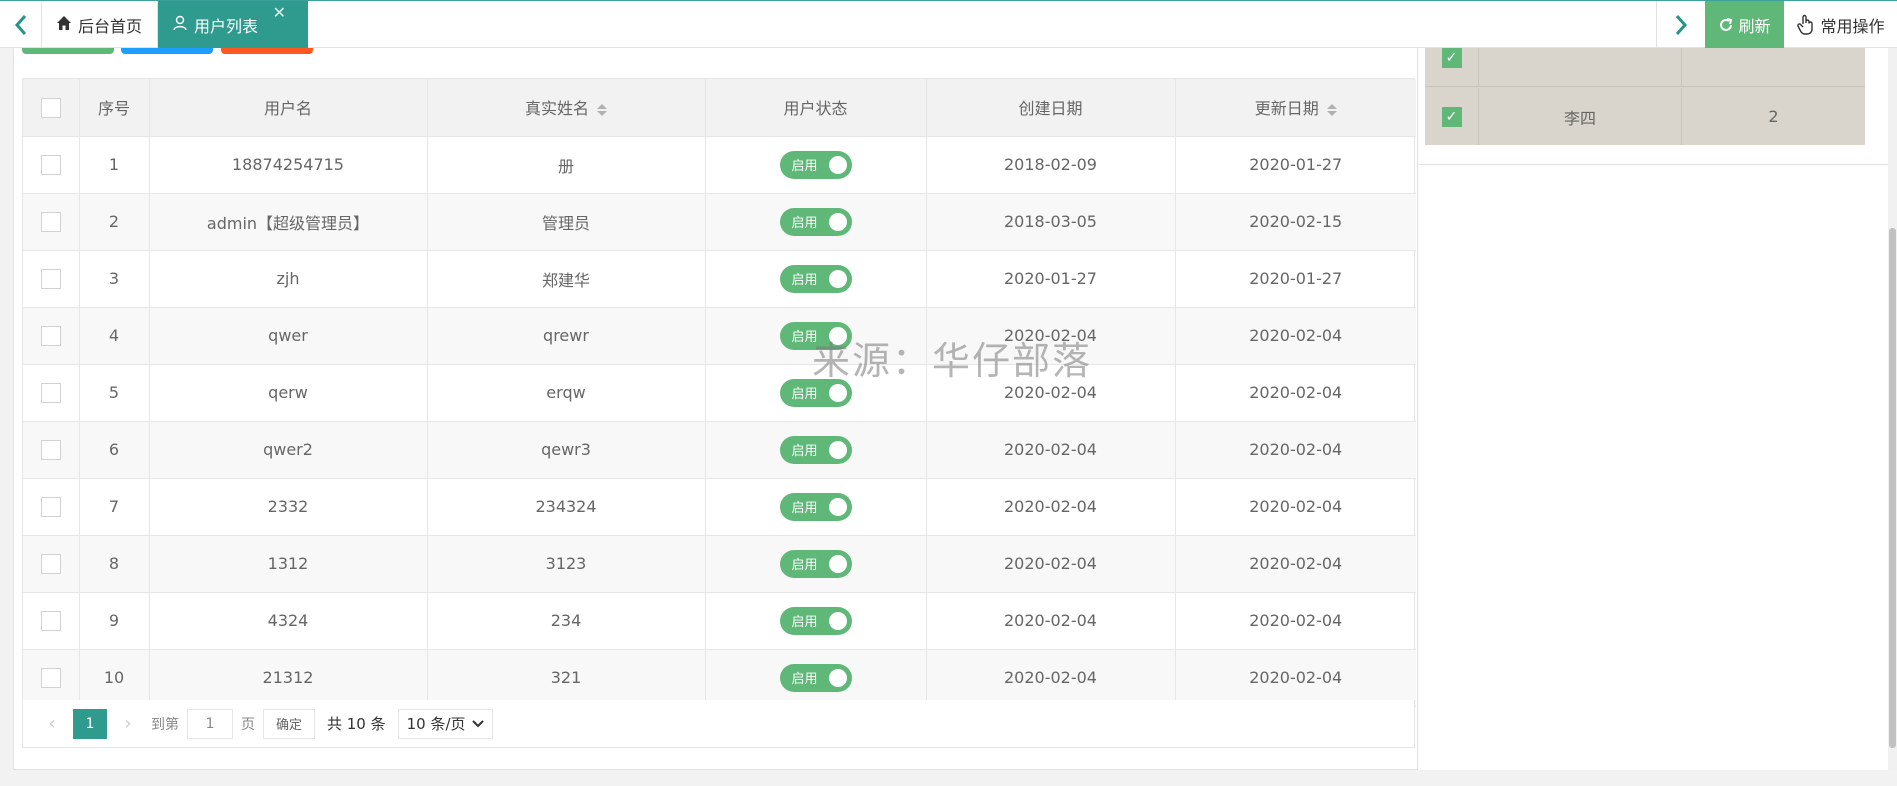 This screenshot has height=786, width=1897. Describe the element at coordinates (1645, 67) in the screenshot. I see `side-table-row: ✓` at that location.